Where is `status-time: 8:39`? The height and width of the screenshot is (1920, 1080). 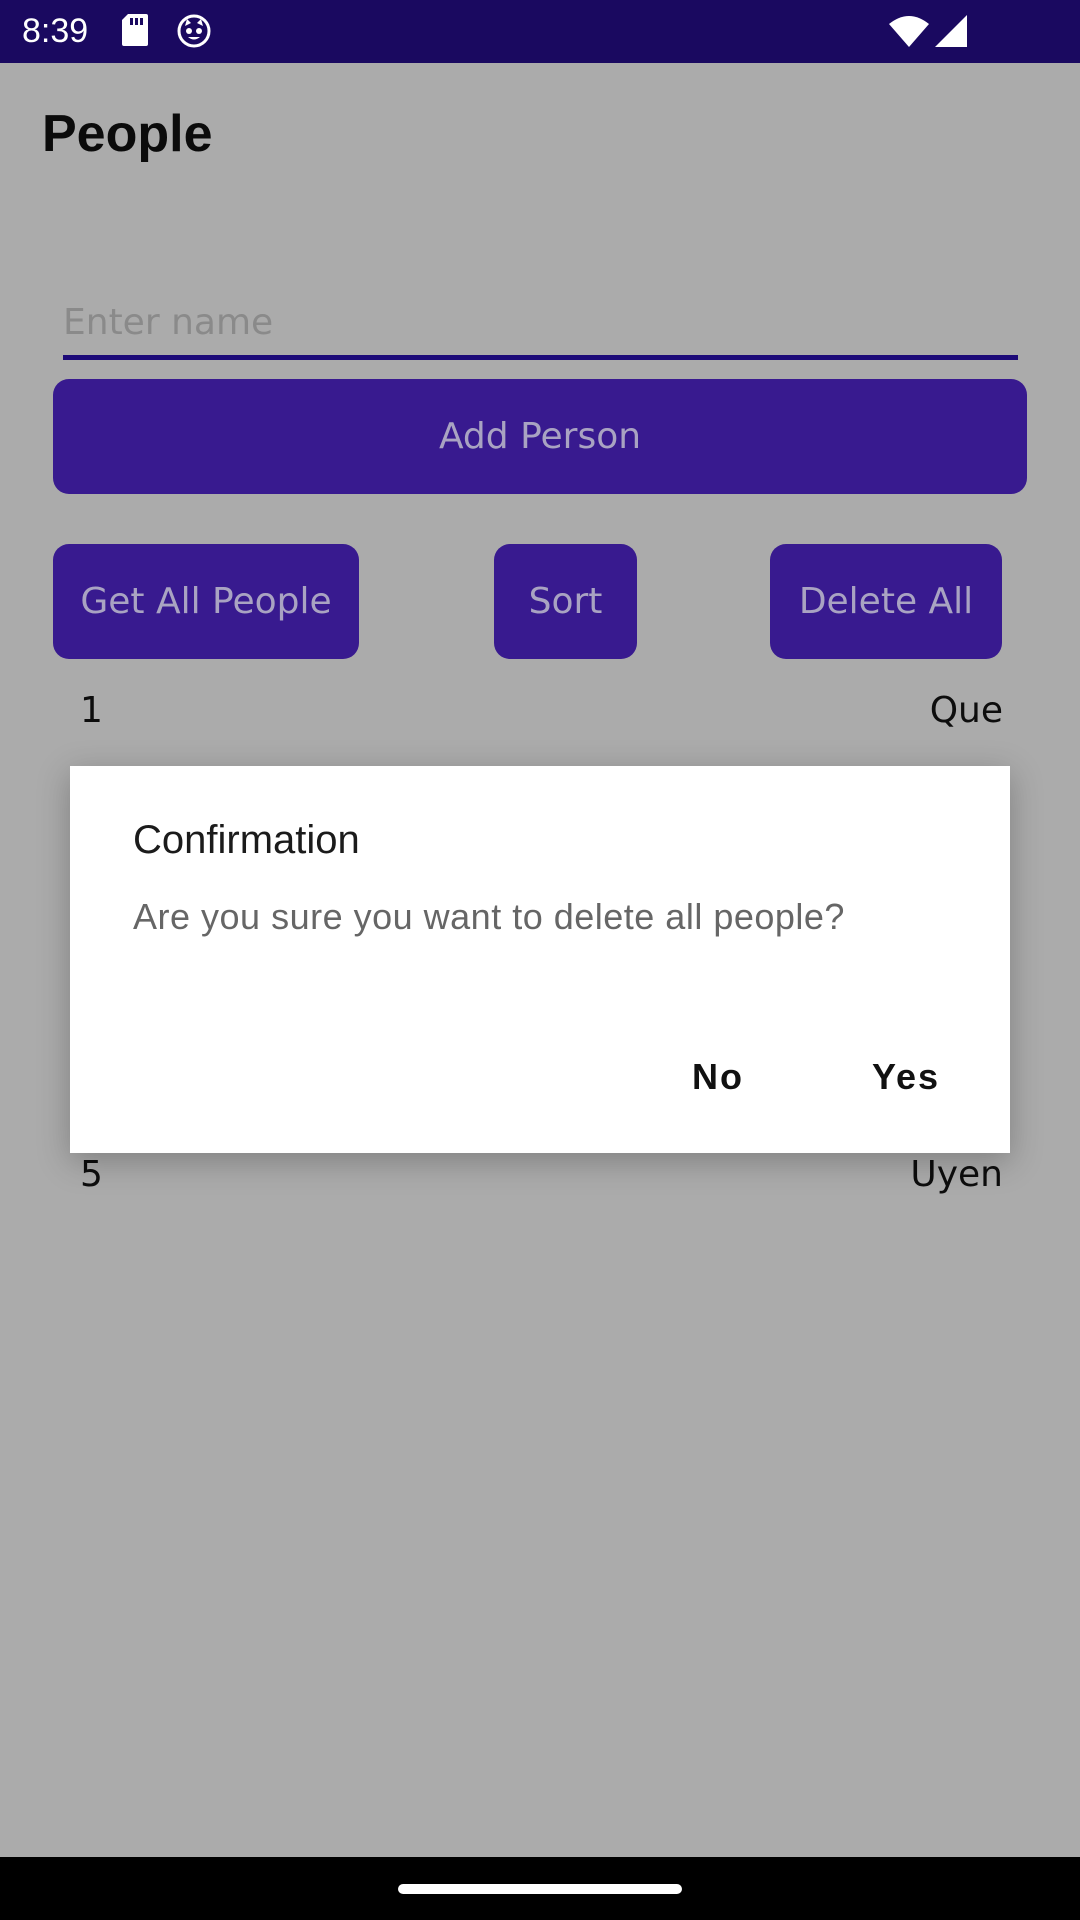 status-time: 8:39 is located at coordinates (55, 31).